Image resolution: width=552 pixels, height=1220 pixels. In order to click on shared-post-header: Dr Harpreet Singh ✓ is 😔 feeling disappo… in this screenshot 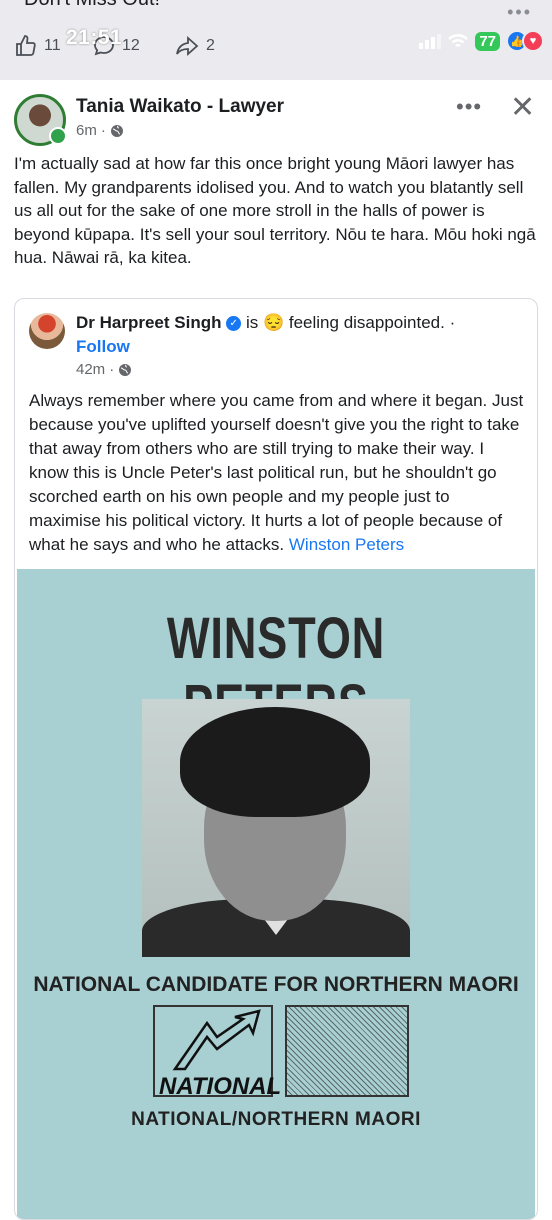, I will do `click(301, 335)`.